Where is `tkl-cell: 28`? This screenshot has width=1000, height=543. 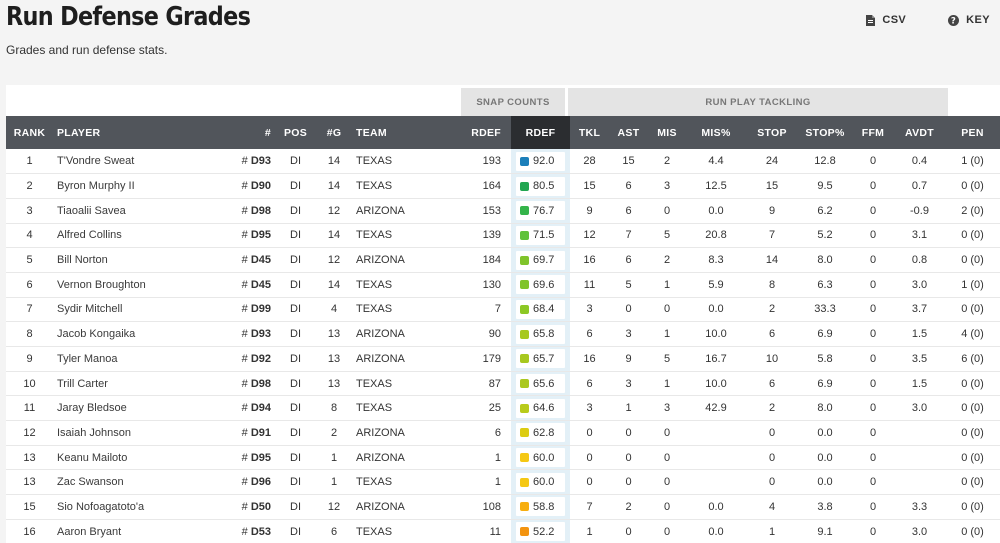
tkl-cell: 28 is located at coordinates (589, 162).